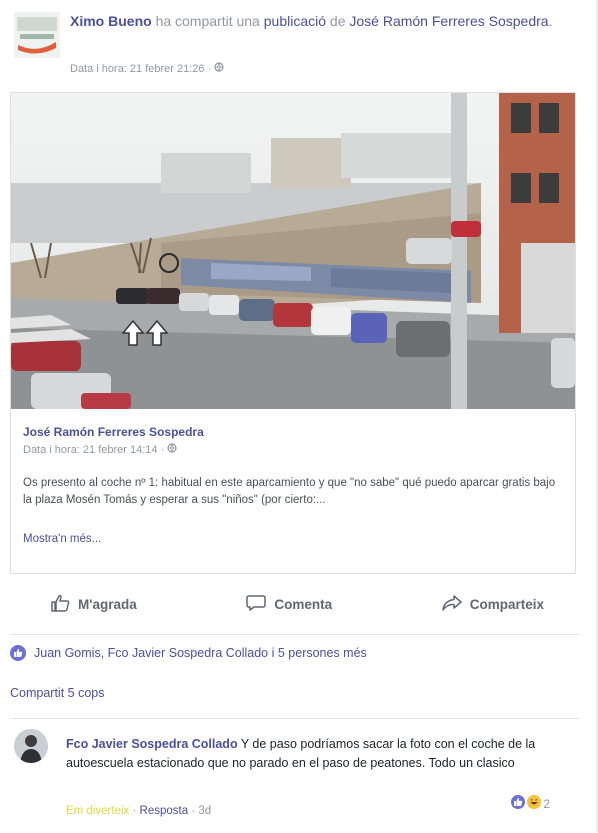  What do you see at coordinates (205, 811) in the screenshot?
I see `comment-age: 3d` at bounding box center [205, 811].